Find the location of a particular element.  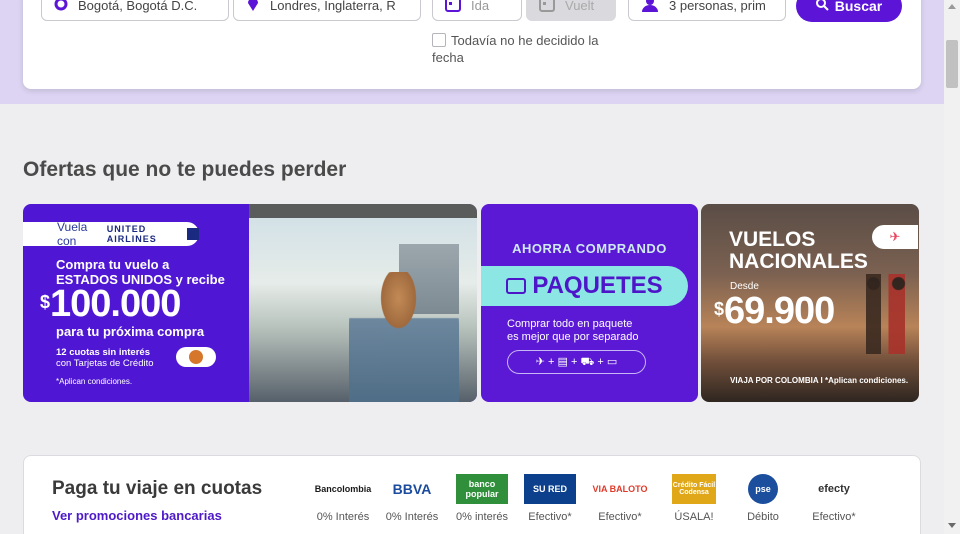

origin-value: Bogotá, Bogotá D.C. is located at coordinates (138, 6).